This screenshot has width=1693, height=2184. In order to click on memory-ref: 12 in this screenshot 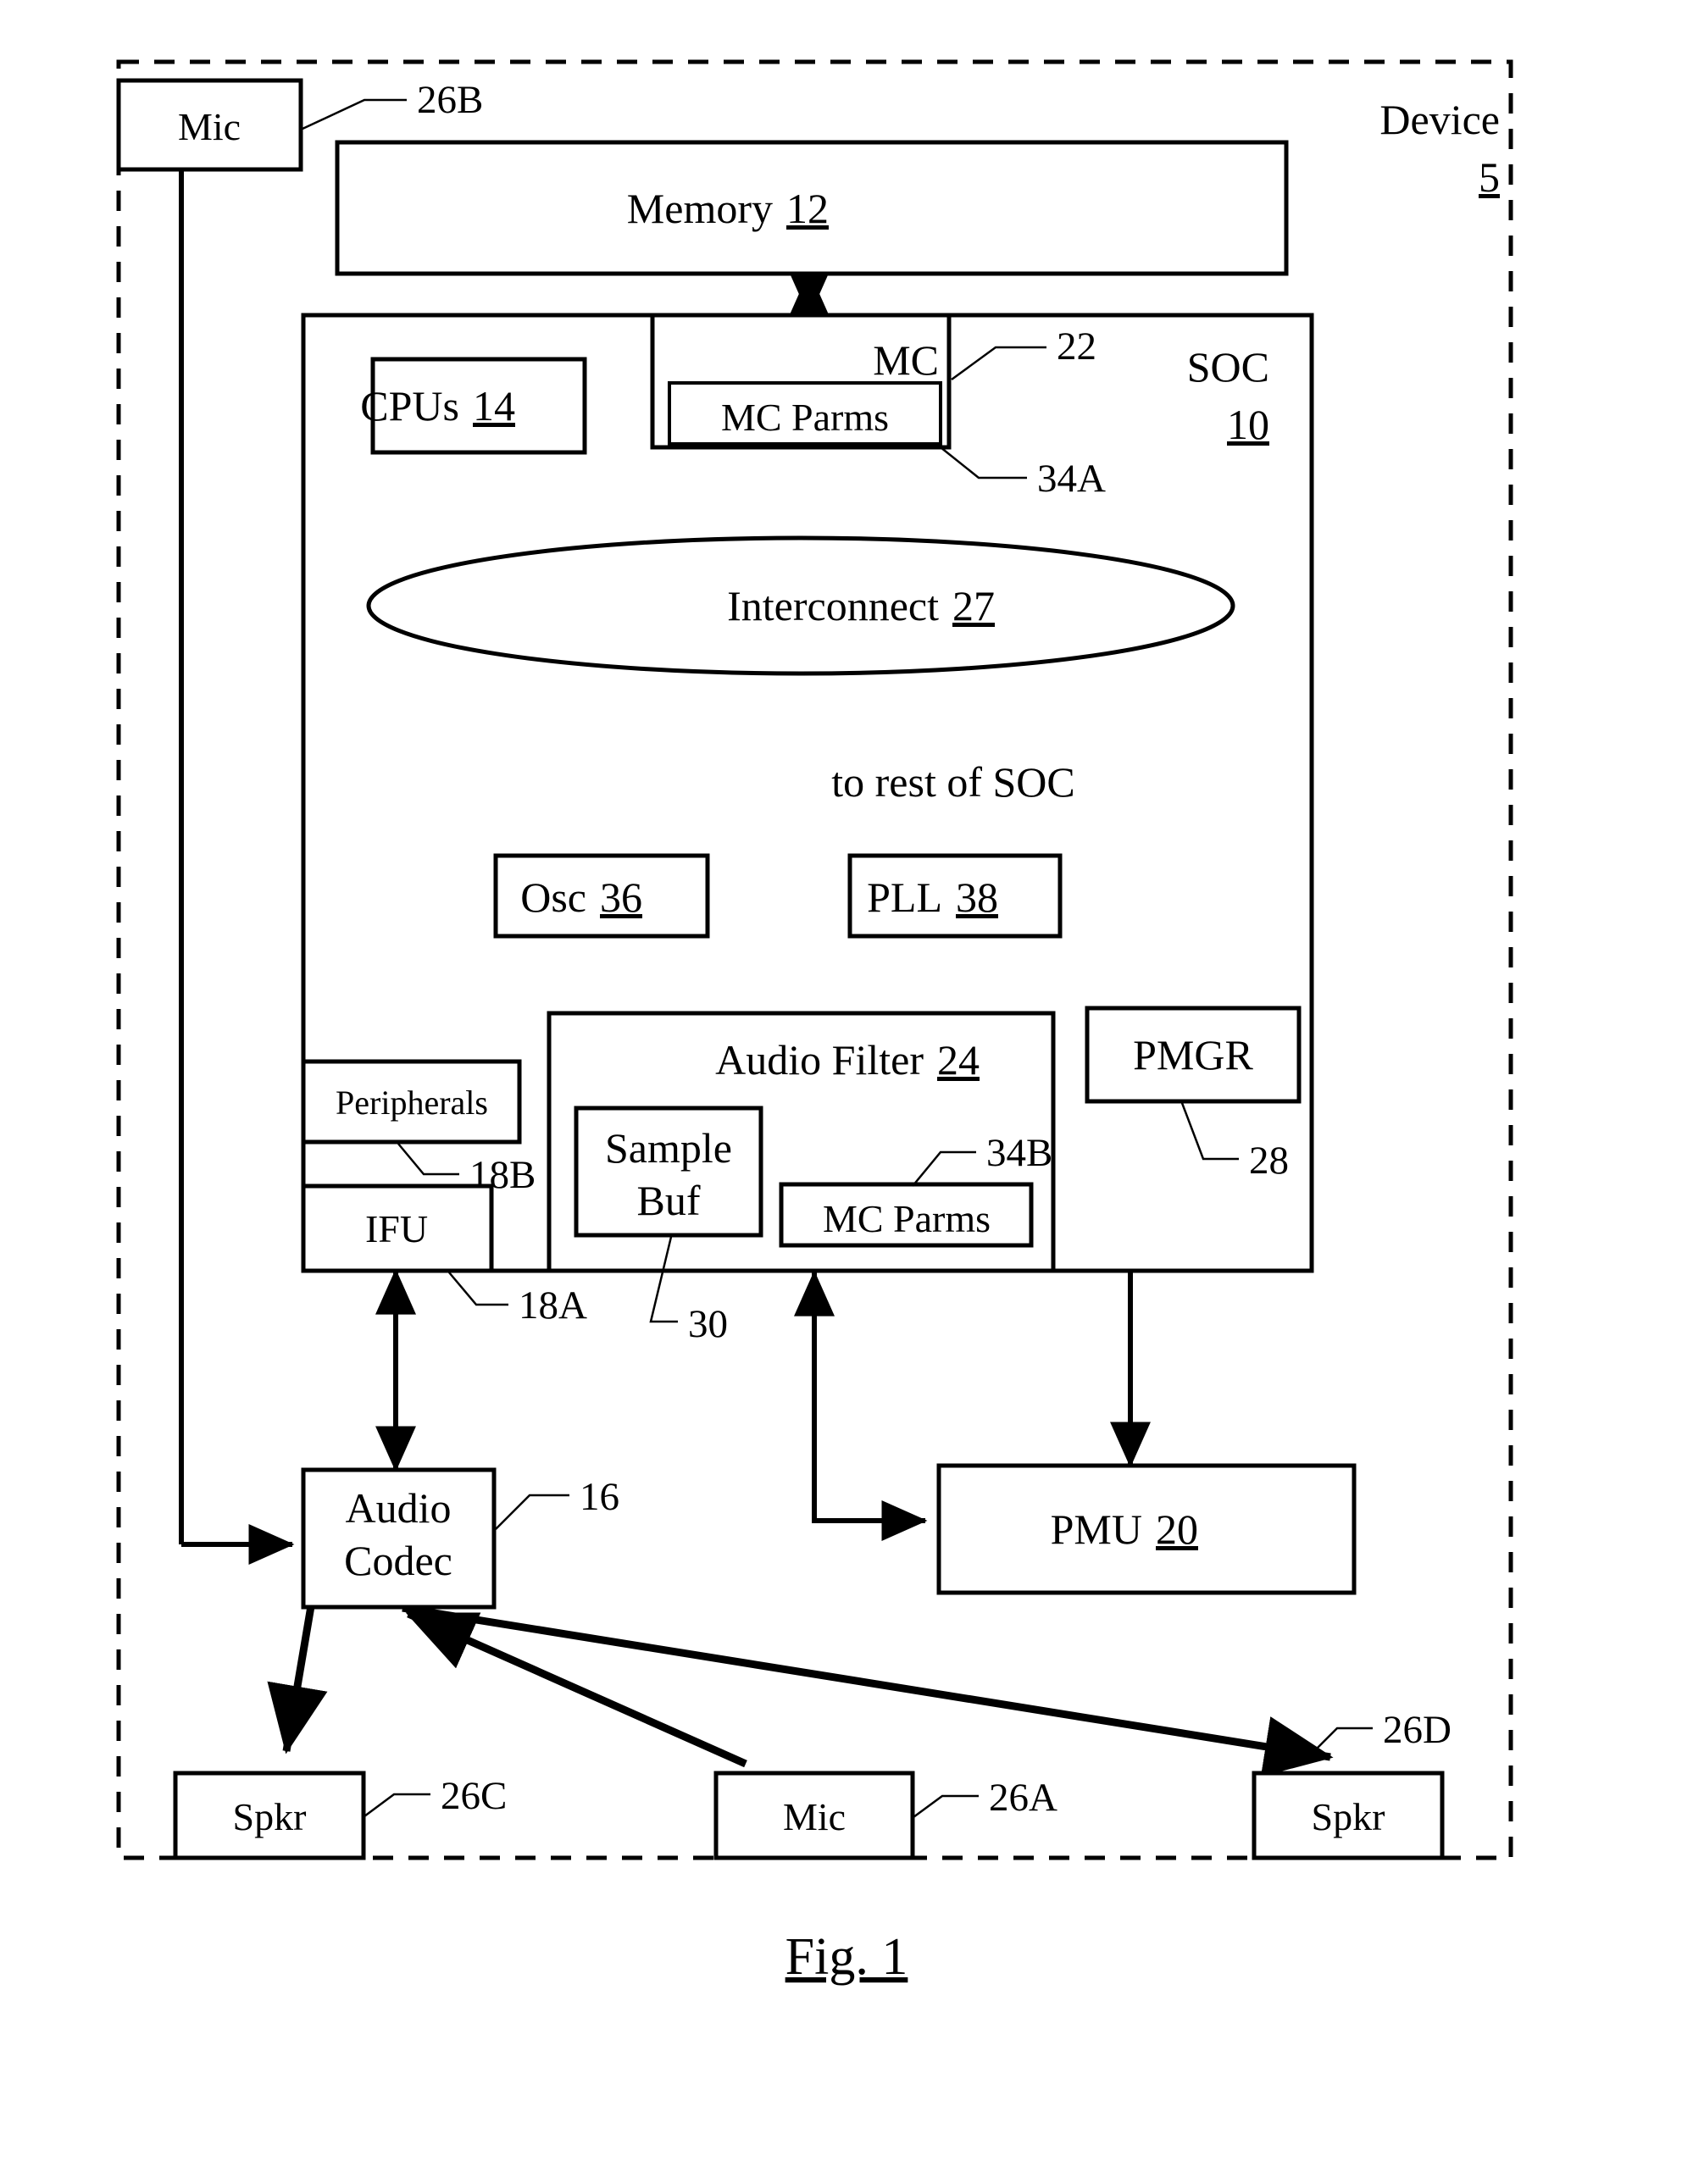, I will do `click(808, 209)`.